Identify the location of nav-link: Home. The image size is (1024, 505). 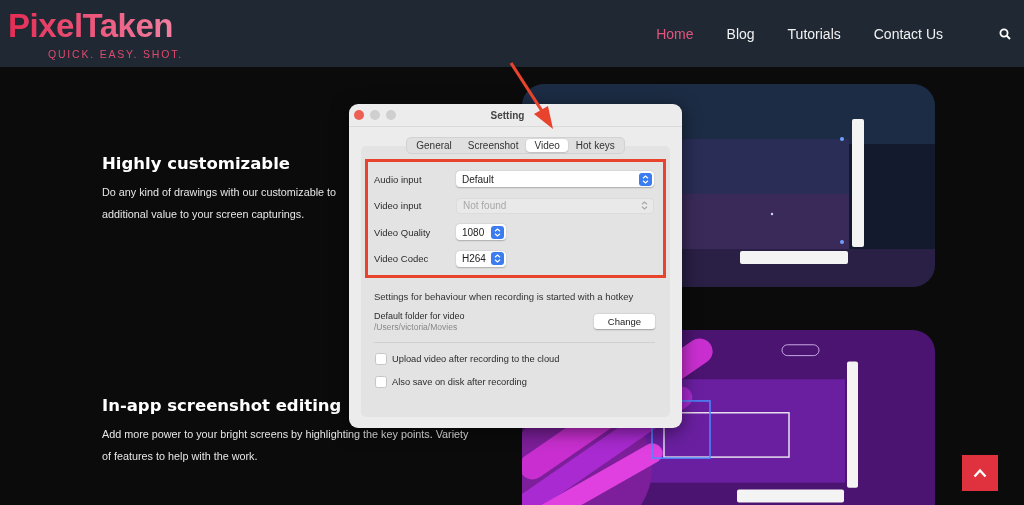
(675, 33).